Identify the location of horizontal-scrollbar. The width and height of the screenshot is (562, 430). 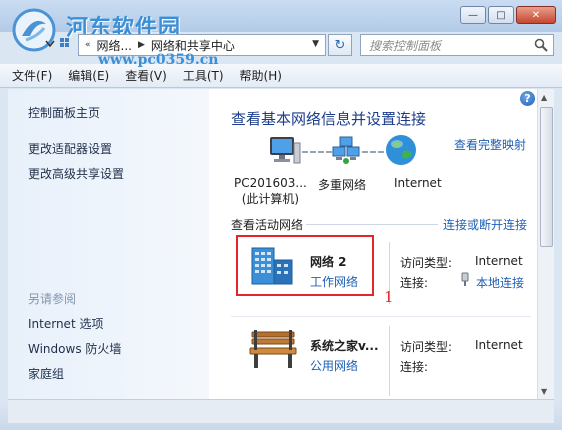
(281, 411).